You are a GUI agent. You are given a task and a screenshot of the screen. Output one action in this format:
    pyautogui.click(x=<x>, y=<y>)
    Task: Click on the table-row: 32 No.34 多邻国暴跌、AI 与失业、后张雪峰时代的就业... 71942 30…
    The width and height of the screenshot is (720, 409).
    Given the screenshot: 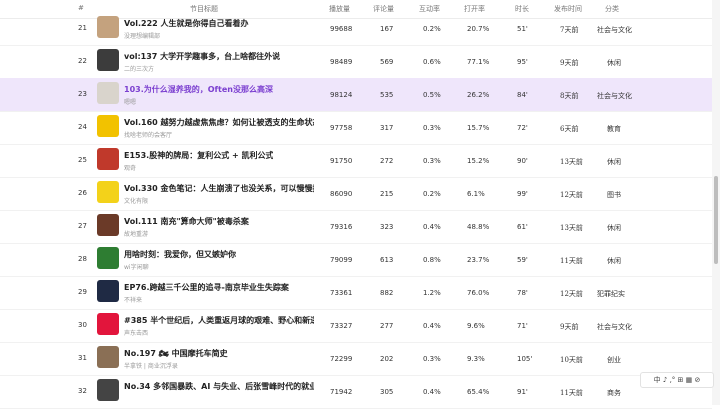 What is the action you would take?
    pyautogui.click(x=356, y=392)
    